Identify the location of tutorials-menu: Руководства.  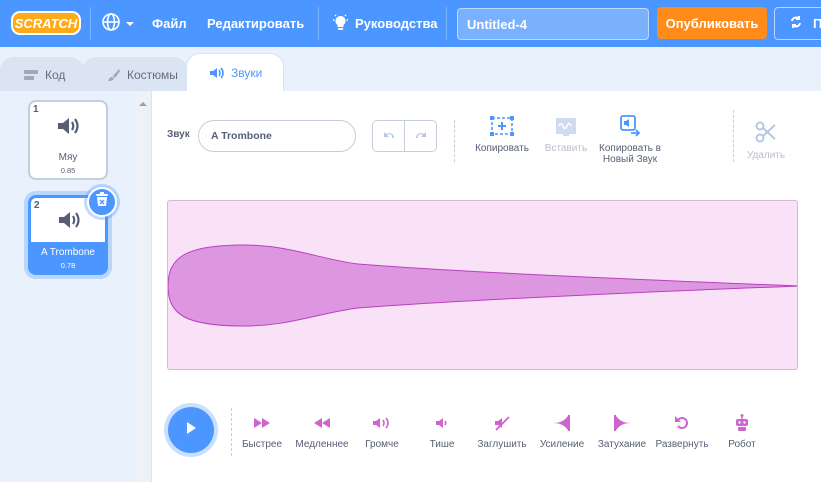
(385, 23).